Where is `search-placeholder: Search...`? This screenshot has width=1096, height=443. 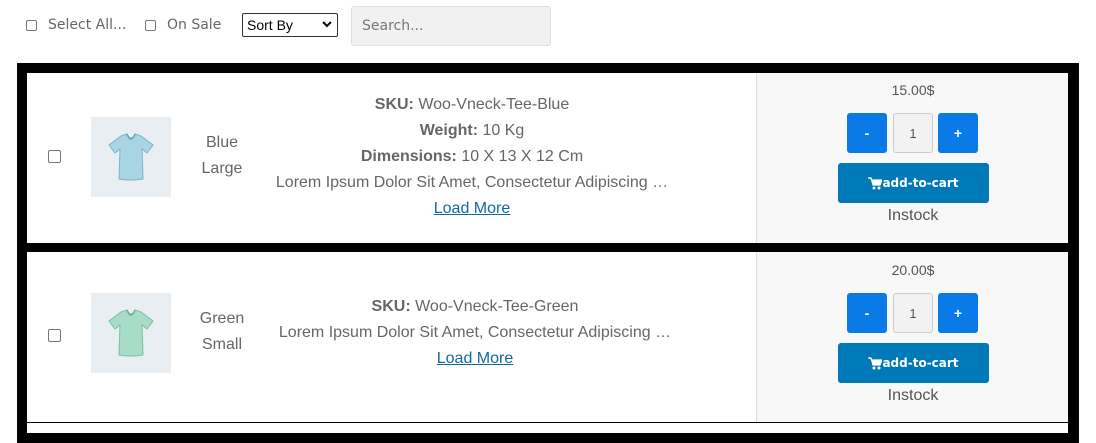
search-placeholder: Search... is located at coordinates (393, 26).